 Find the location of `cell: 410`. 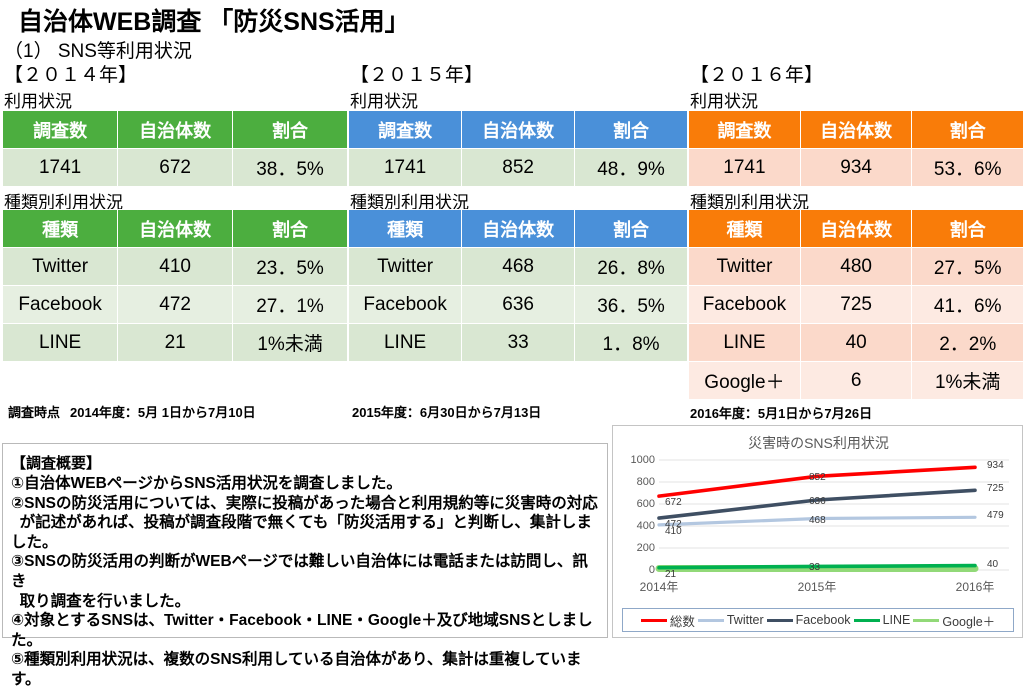

cell: 410 is located at coordinates (175, 266).